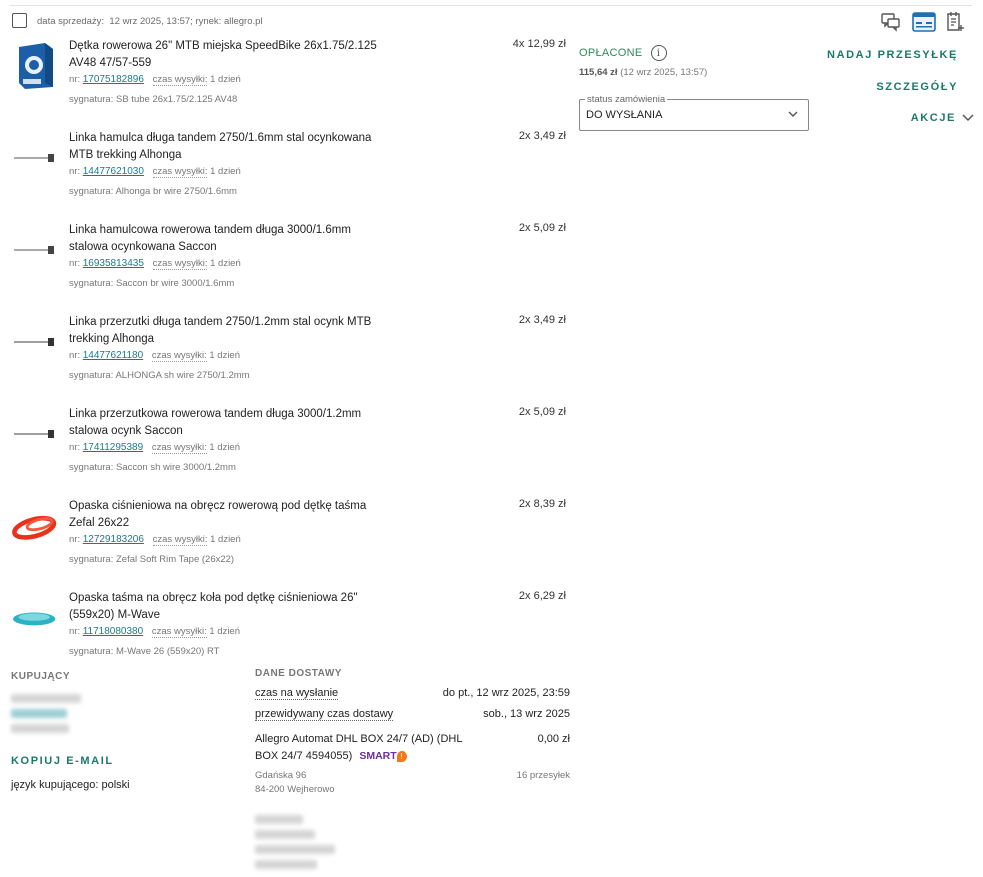 This screenshot has width=983, height=877. I want to click on top-icons, so click(923, 22).